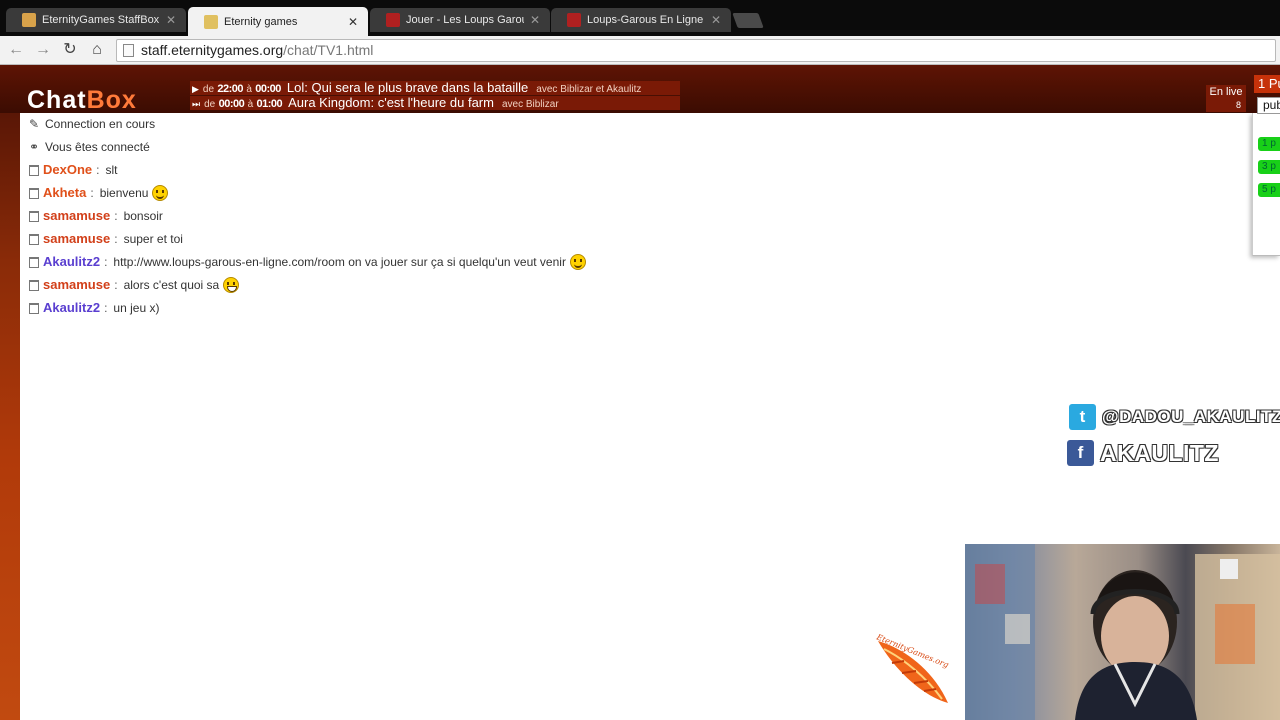 This screenshot has width=1280, height=720. I want to click on twitter-handle: @DADOU_AKAULITZ, so click(1191, 416).